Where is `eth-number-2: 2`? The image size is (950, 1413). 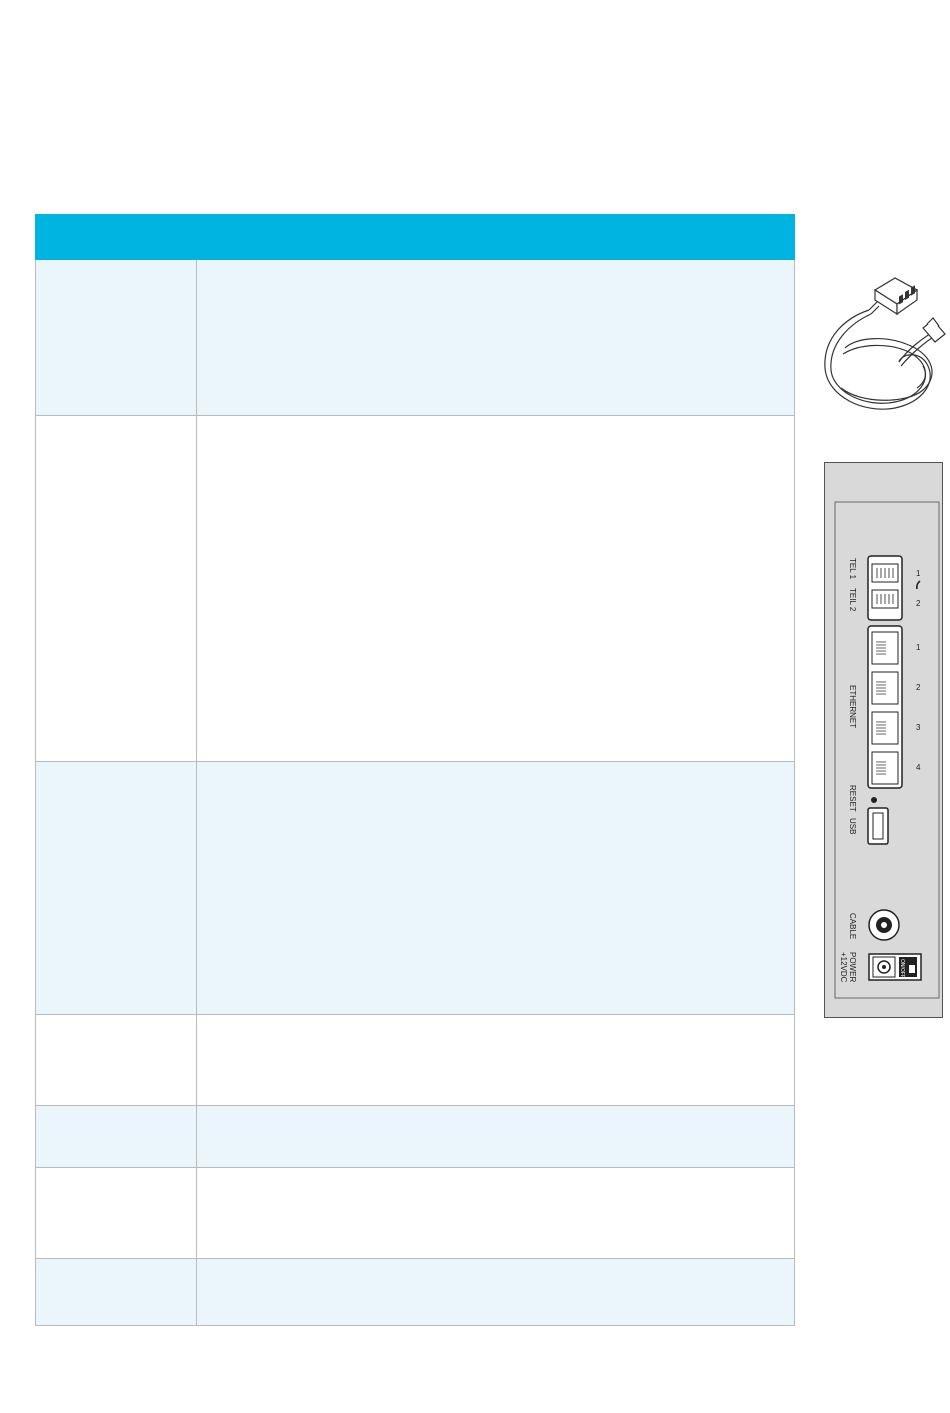 eth-number-2: 2 is located at coordinates (918, 687).